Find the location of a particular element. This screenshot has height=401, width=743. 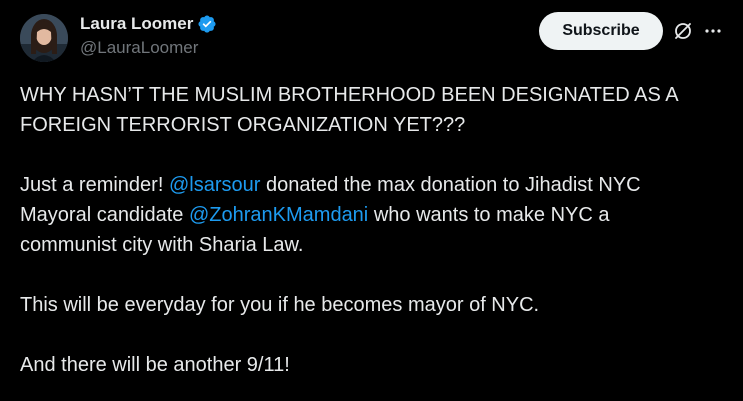

more-options-icon is located at coordinates (713, 31).